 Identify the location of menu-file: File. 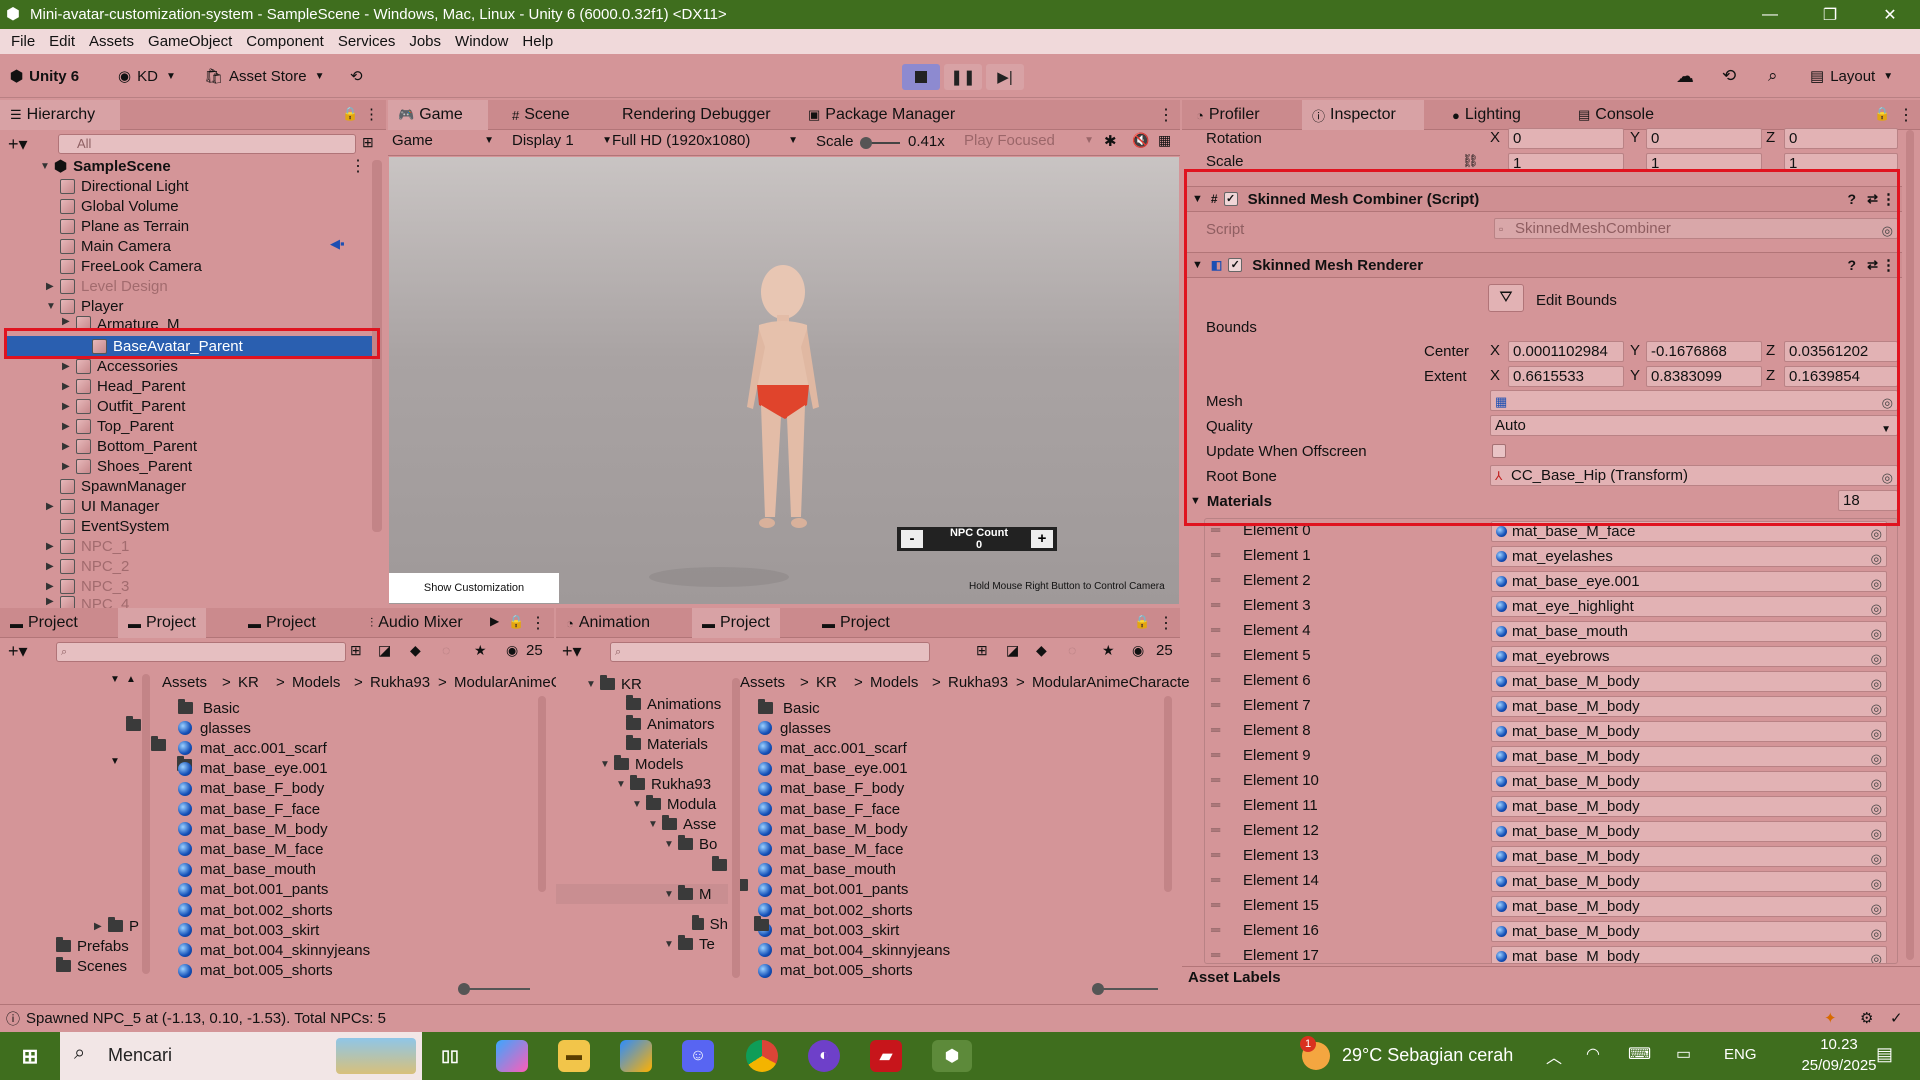
(23, 41).